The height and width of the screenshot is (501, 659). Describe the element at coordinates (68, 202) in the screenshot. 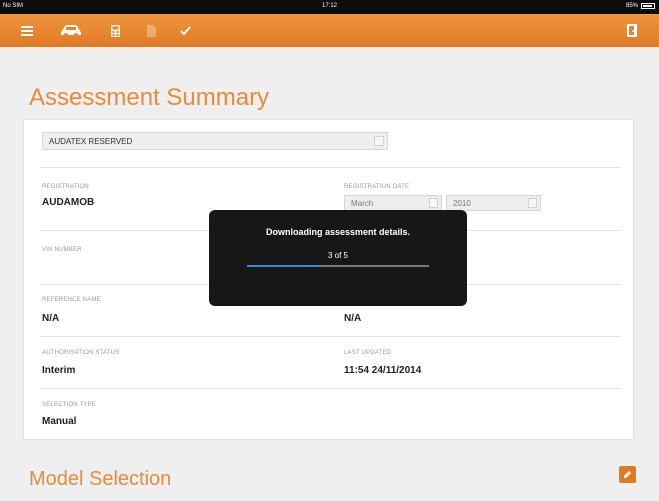

I see `registration-value: AUDAMOB` at that location.